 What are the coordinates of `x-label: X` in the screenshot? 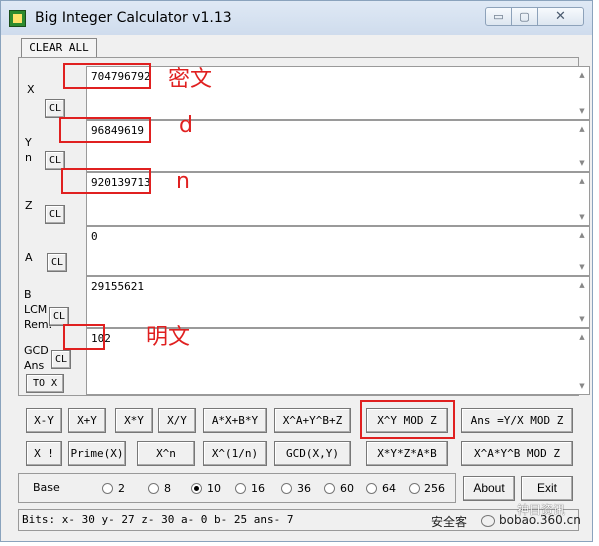 It's located at (31, 89).